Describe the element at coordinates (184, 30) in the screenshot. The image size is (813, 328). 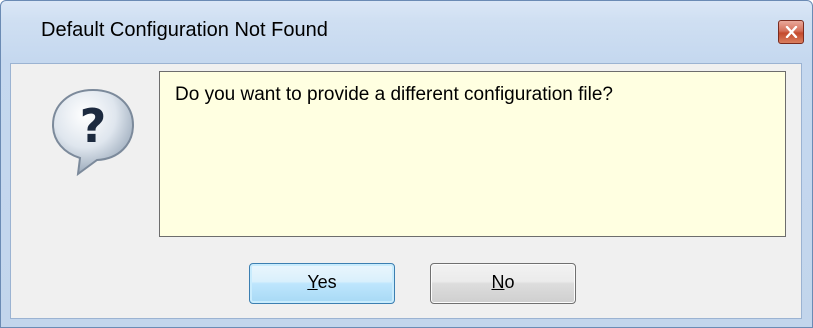
I see `window-title: Default Configuration Not Found` at that location.